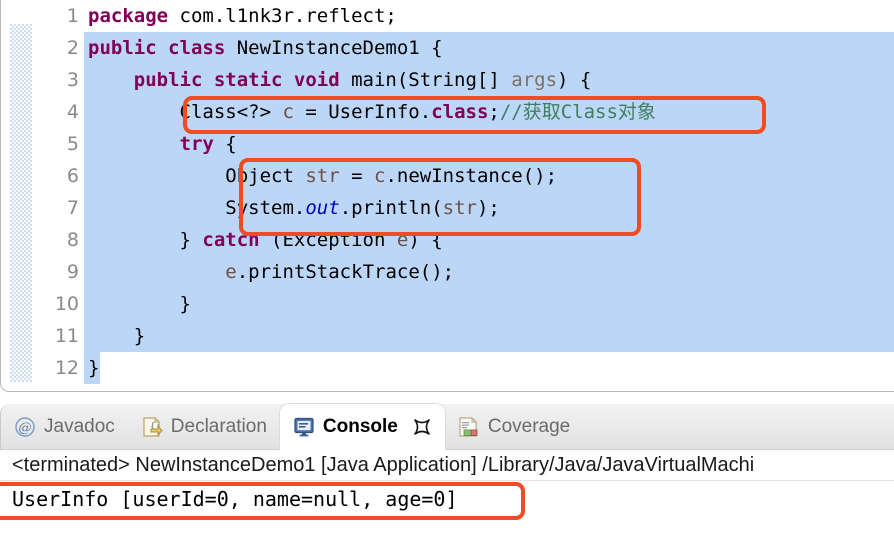 Image resolution: width=894 pixels, height=544 pixels. Describe the element at coordinates (153, 426) in the screenshot. I see `declaration-icon: {:` at that location.